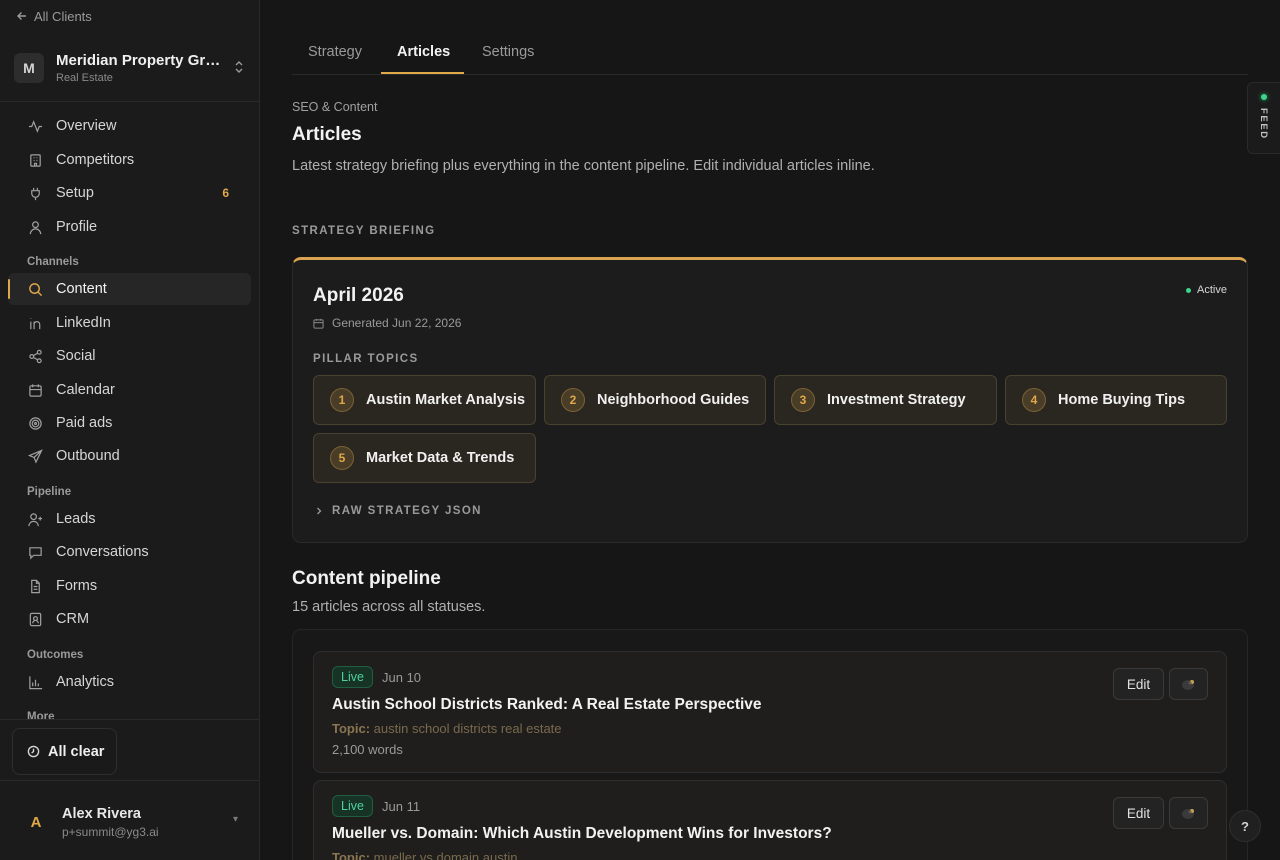  I want to click on tab-bar: Strategy Articles Settings, so click(770, 52).